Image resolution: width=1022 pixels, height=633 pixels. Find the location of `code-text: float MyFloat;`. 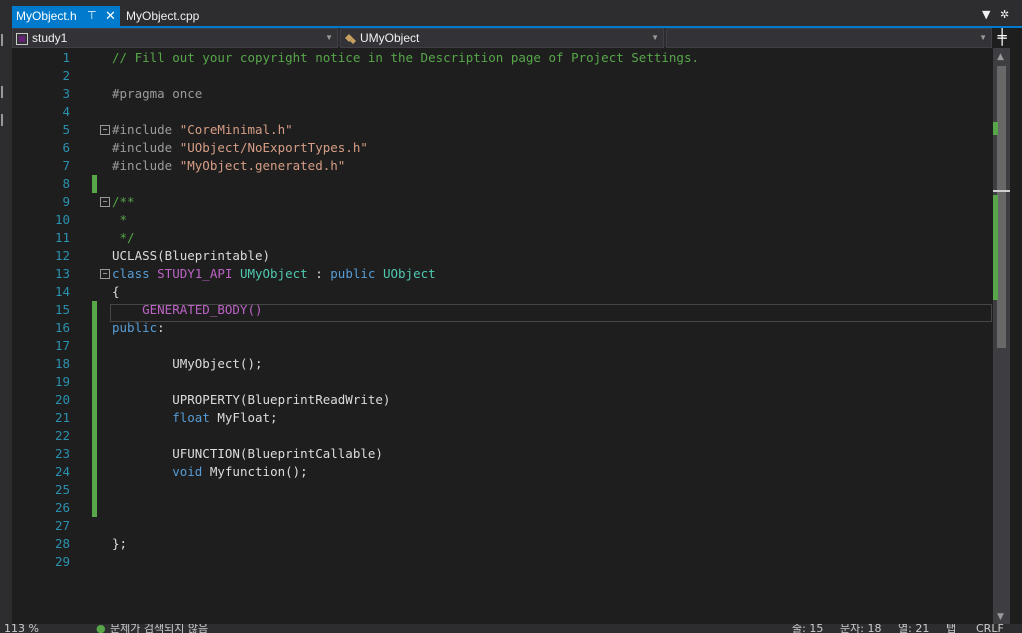

code-text: float MyFloat; is located at coordinates (195, 418).